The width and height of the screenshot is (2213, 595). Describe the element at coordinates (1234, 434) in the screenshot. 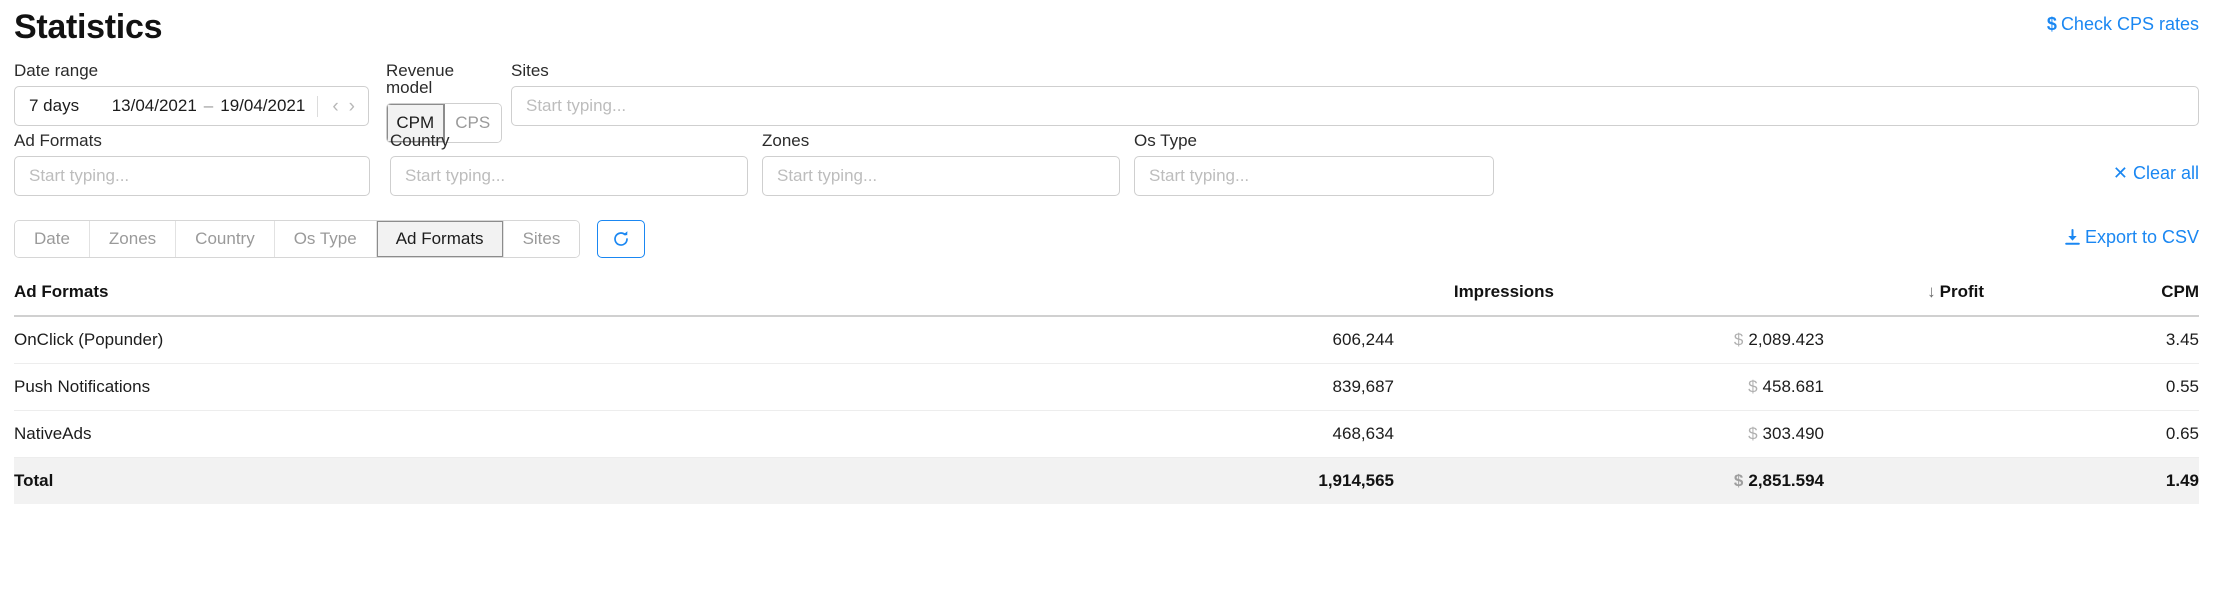

I see `cell-impressions: 468,634` at that location.